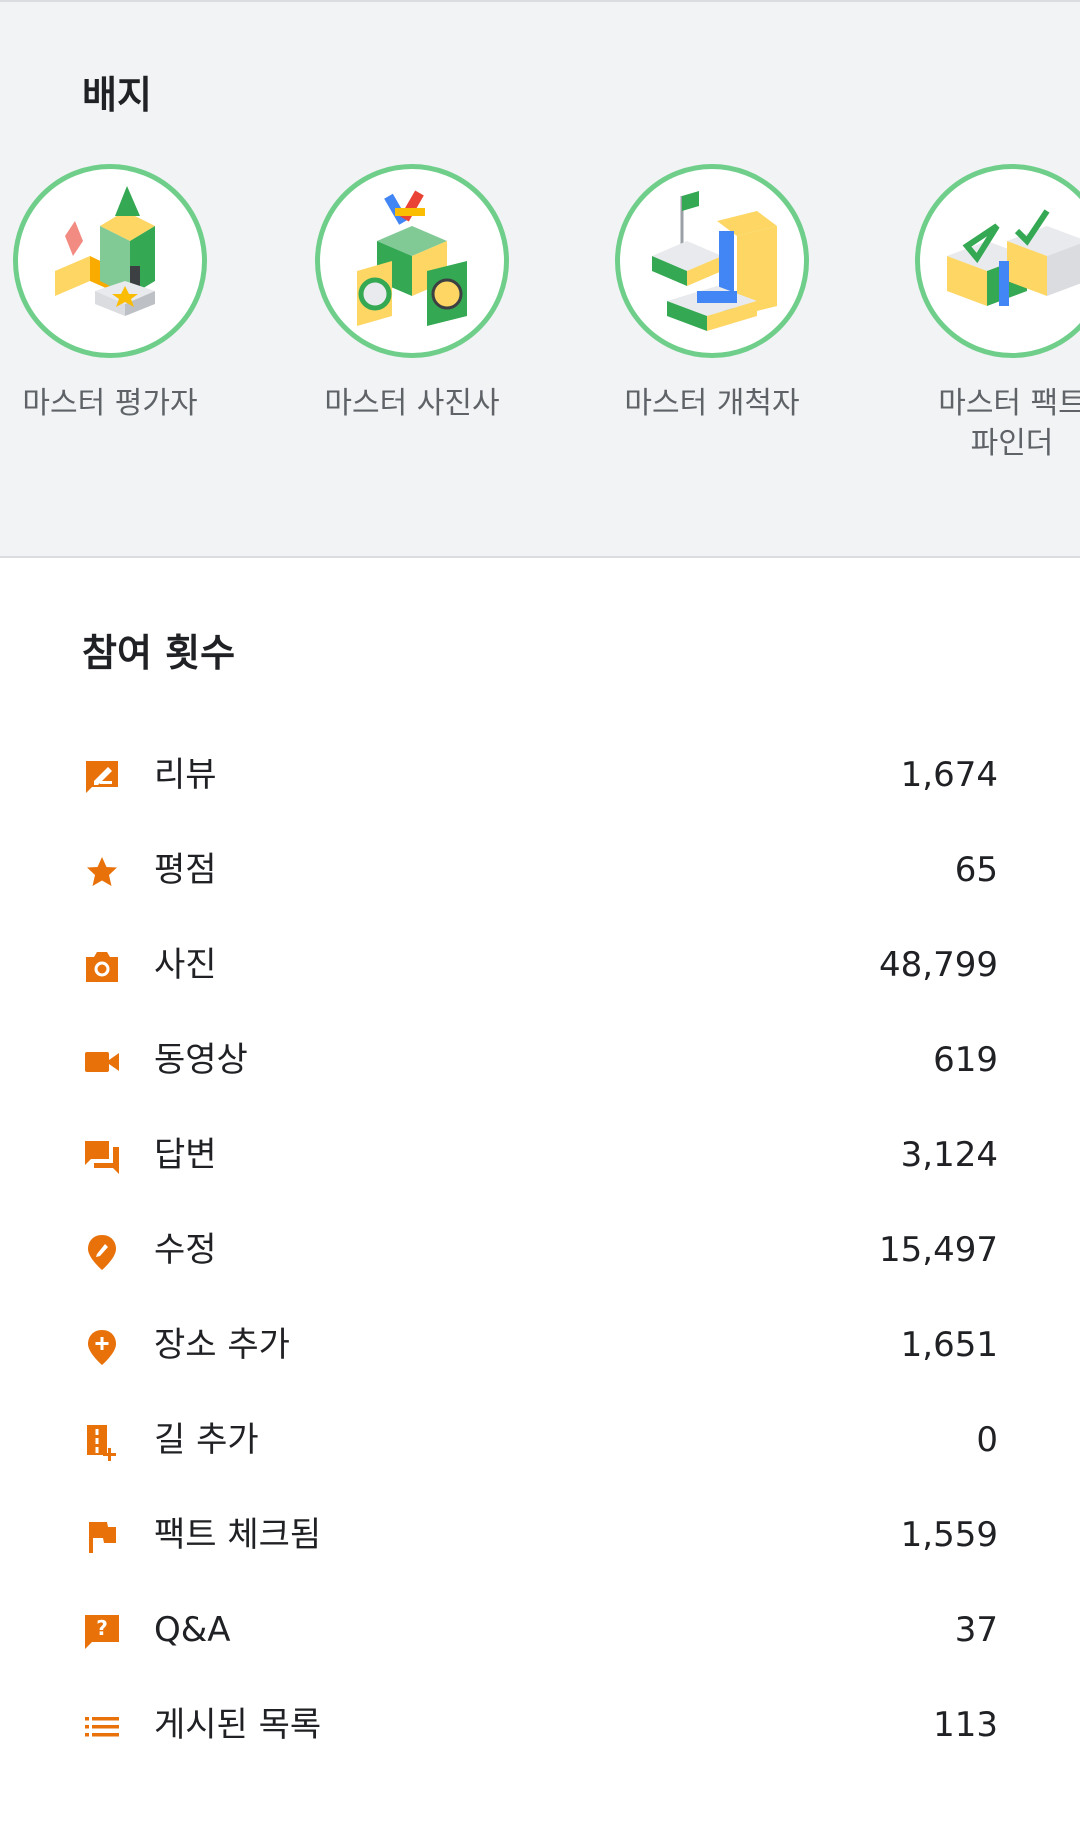  What do you see at coordinates (102, 967) in the screenshot?
I see `camera-icon` at bounding box center [102, 967].